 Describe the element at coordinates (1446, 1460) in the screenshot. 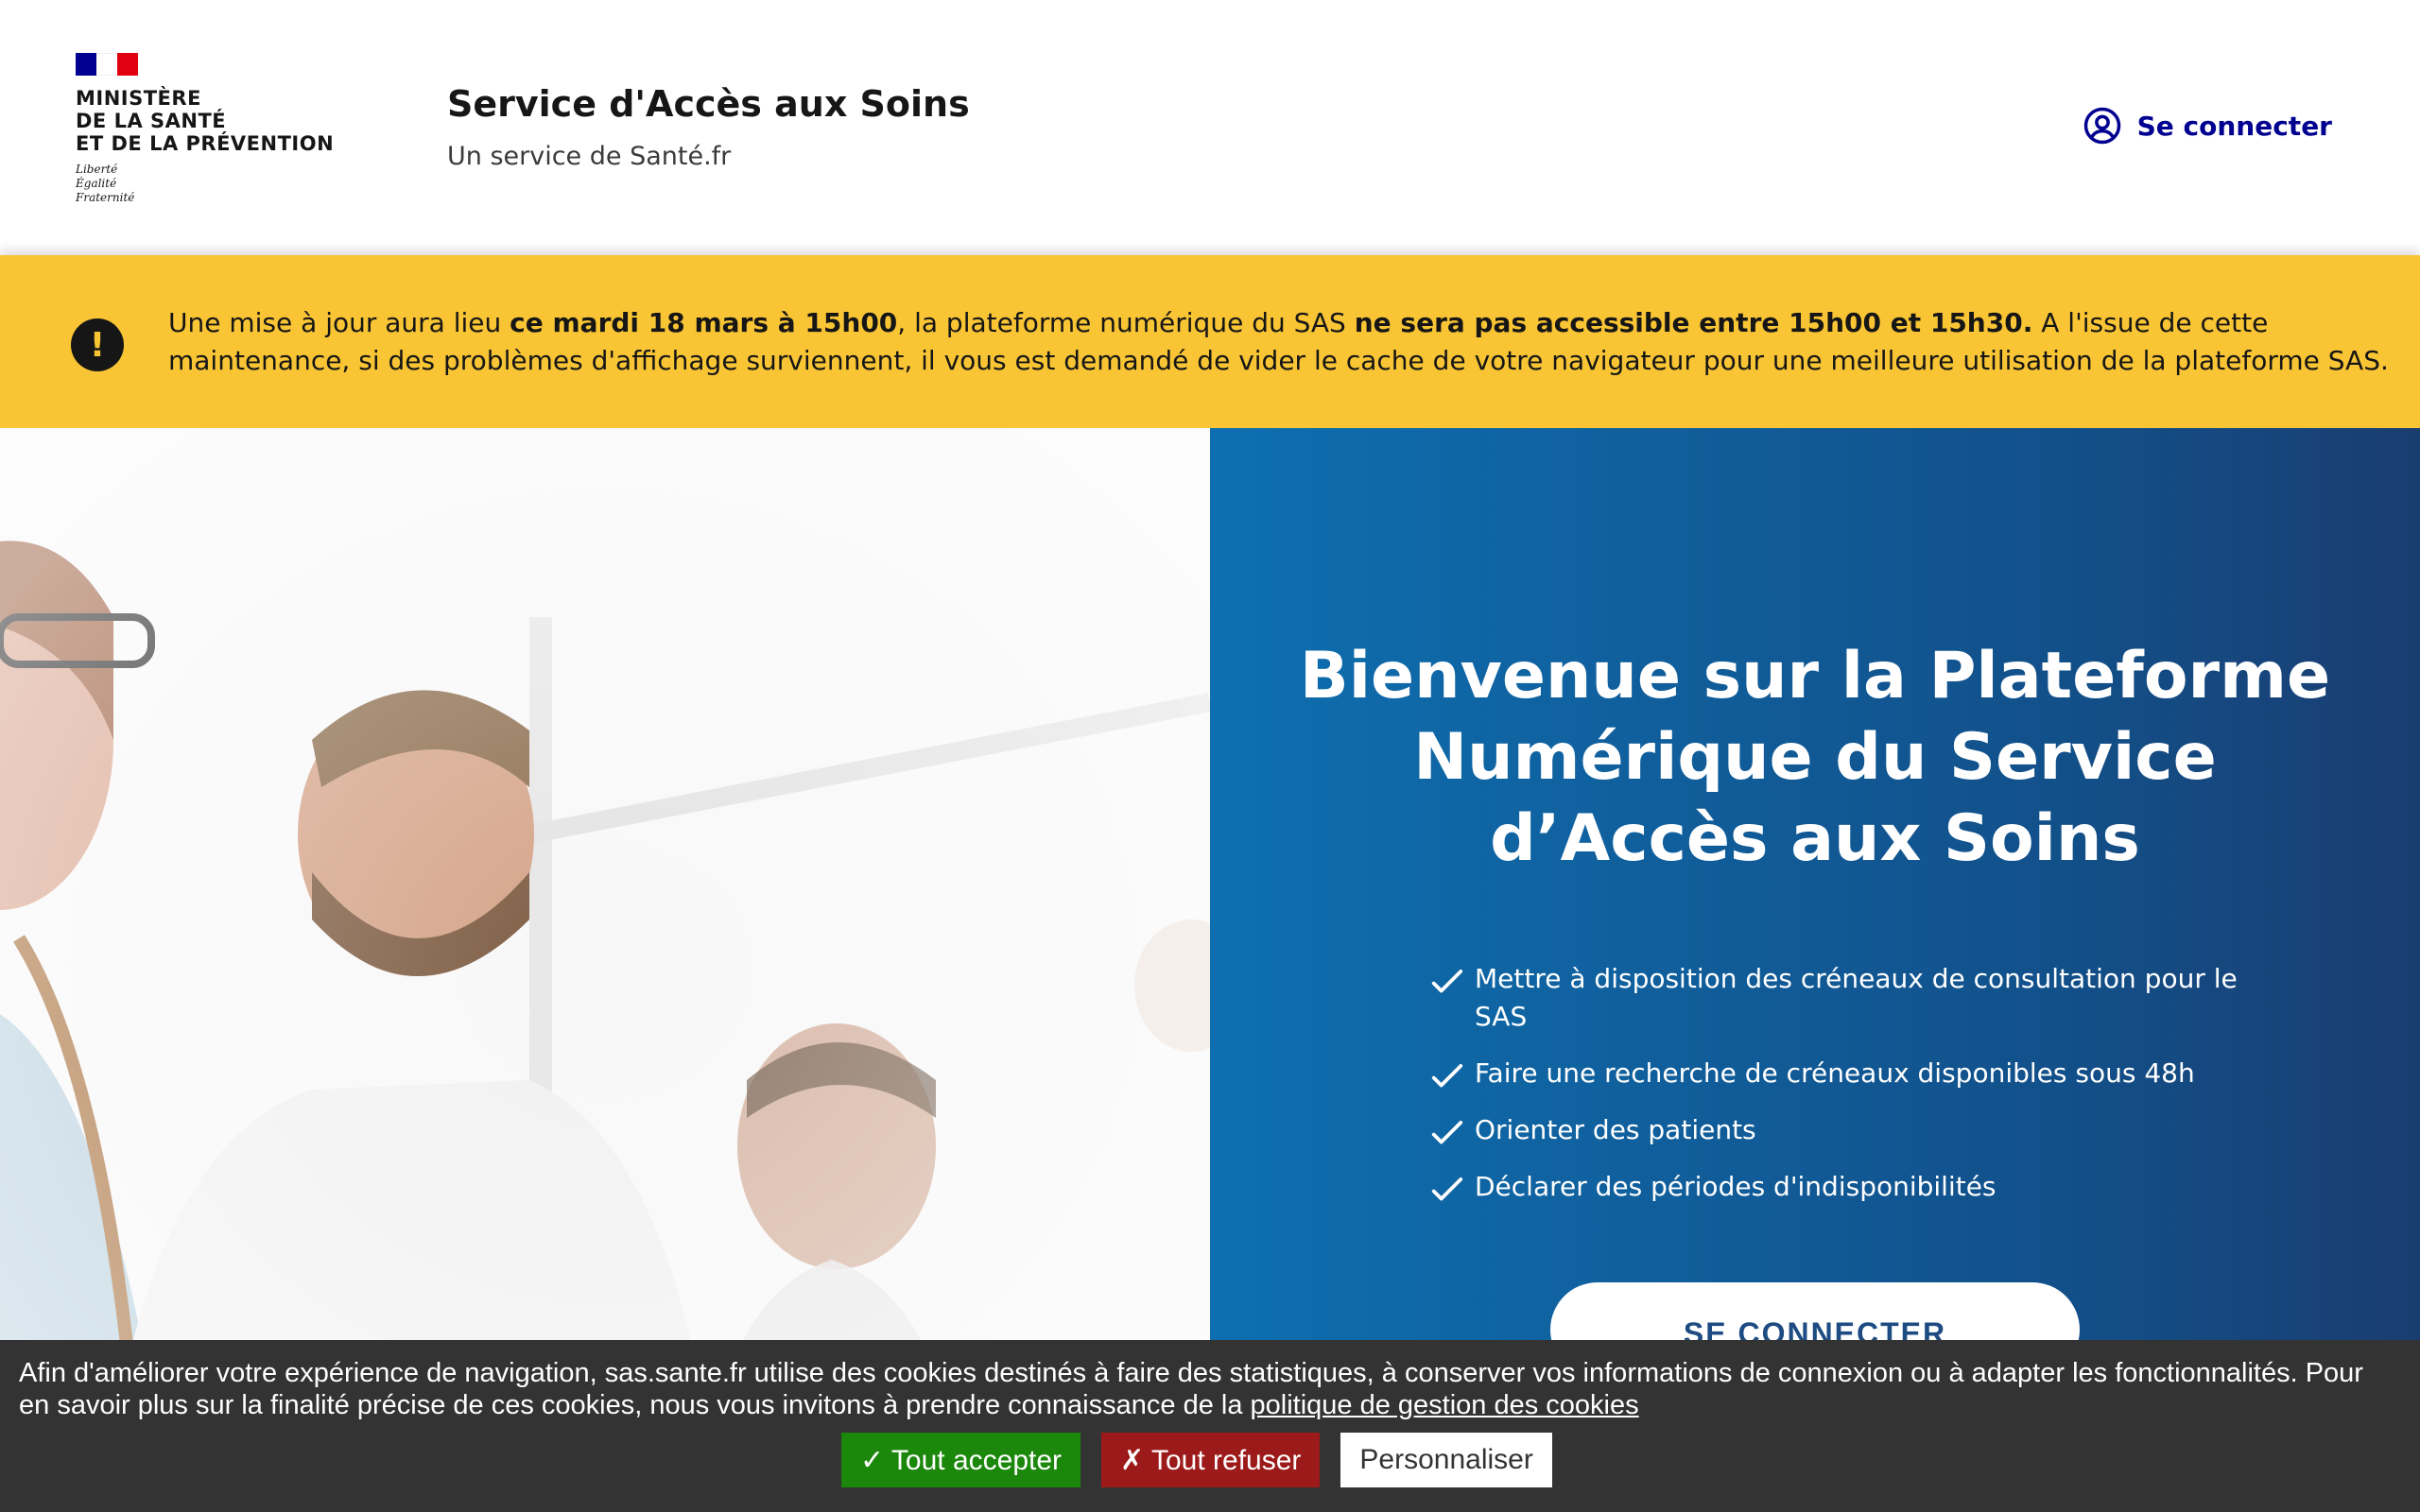

I see `customize-button: Personnaliser` at that location.